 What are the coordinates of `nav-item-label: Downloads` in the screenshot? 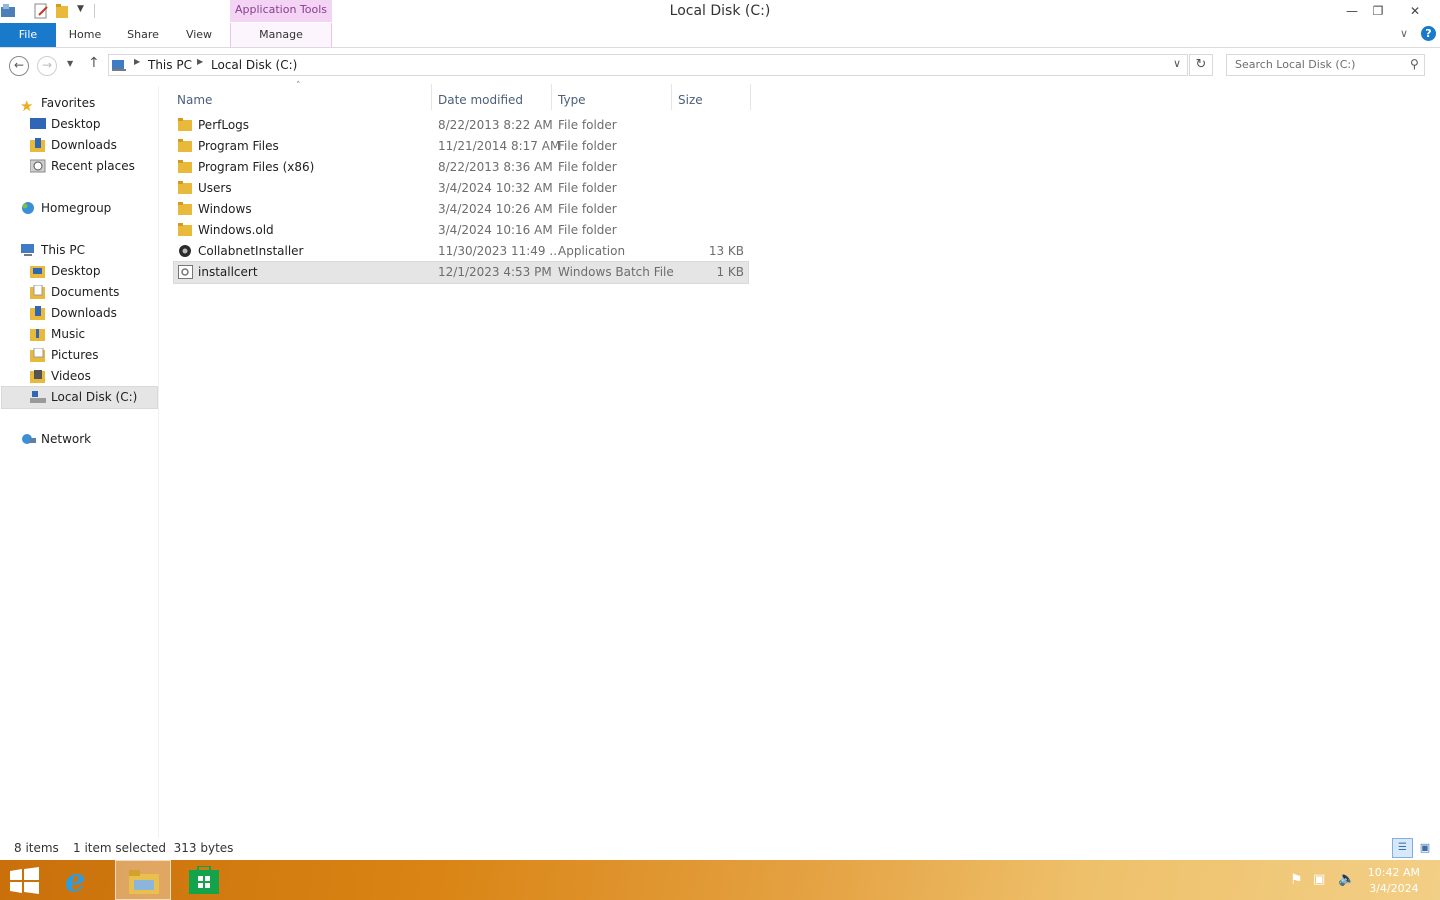 It's located at (84, 313).